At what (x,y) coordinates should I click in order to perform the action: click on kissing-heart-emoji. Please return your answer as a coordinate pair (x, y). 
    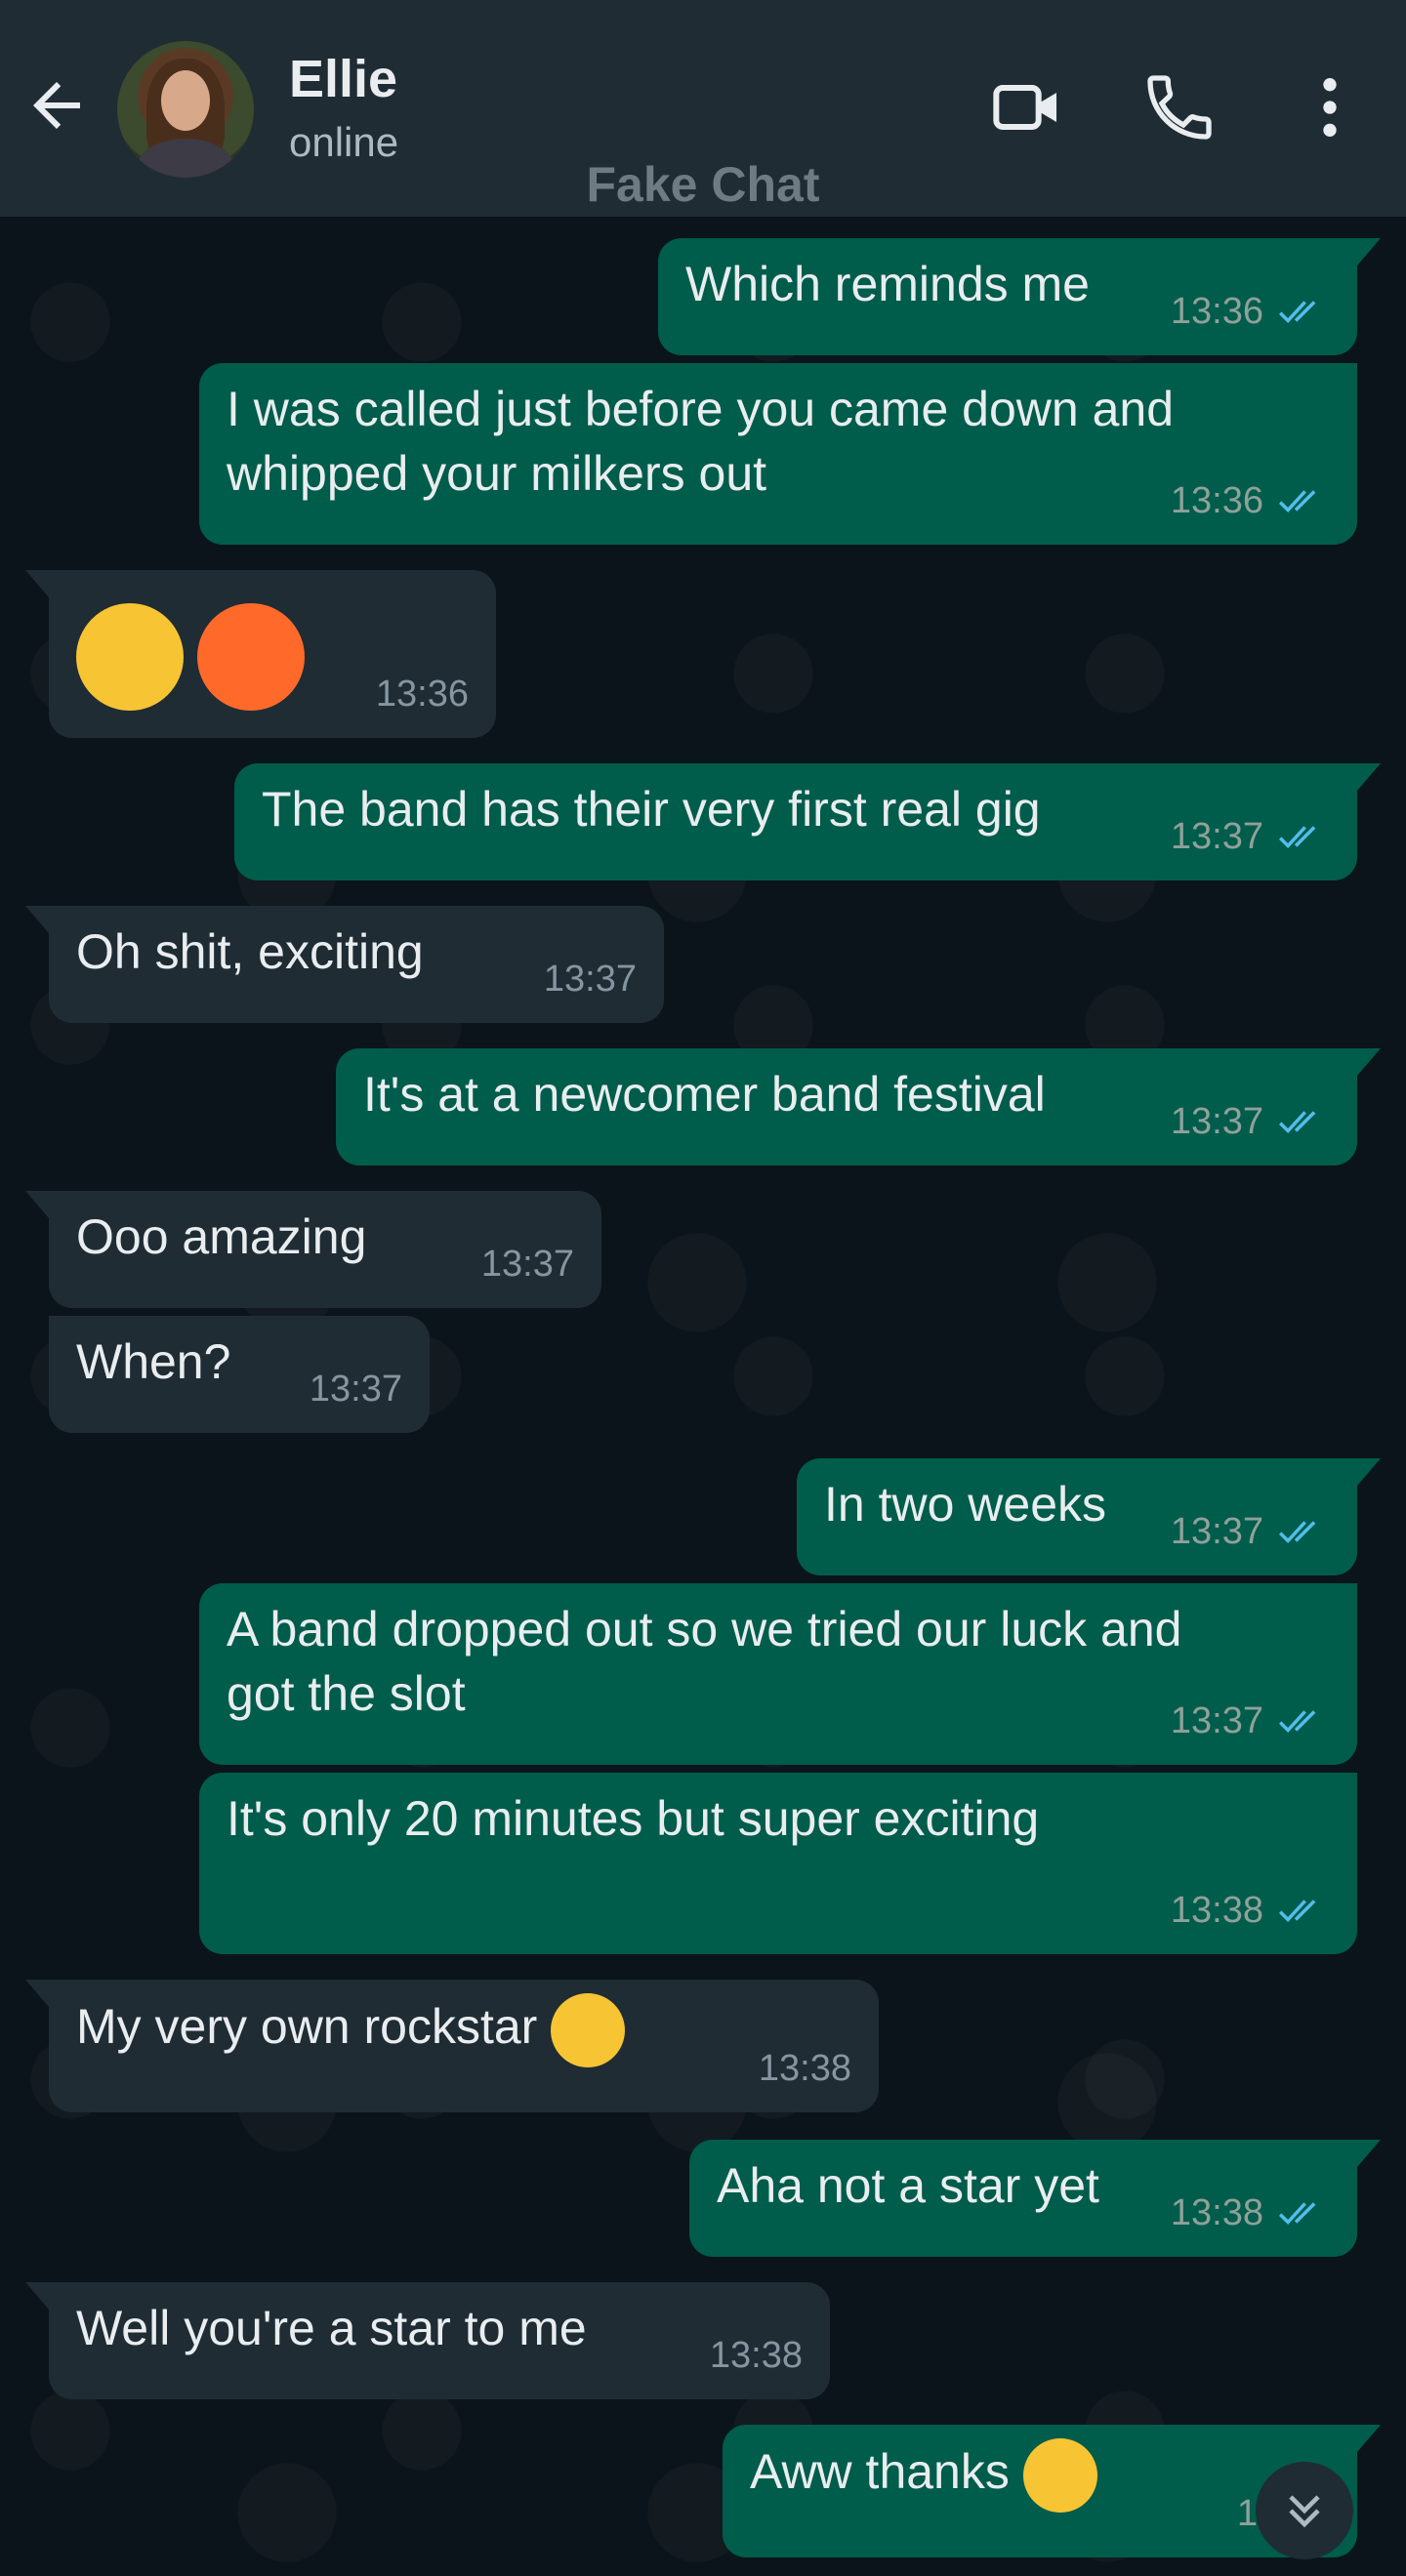
    Looking at the image, I should click on (1059, 2475).